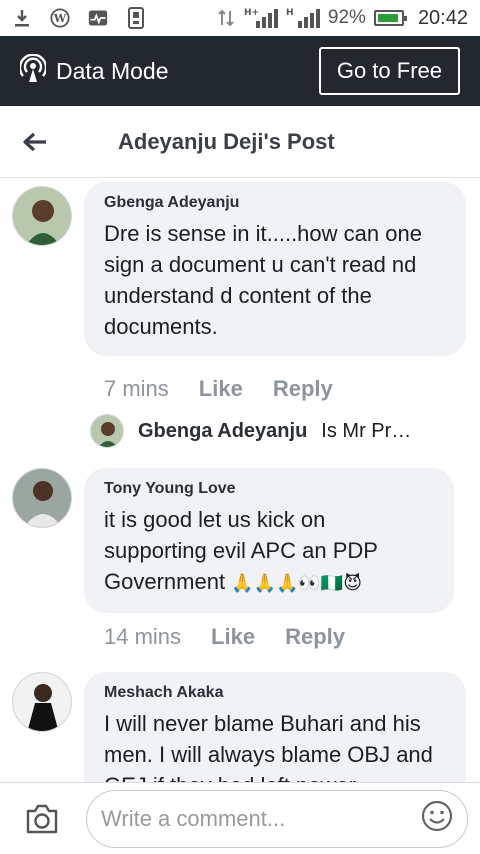  What do you see at coordinates (33, 71) in the screenshot?
I see `data-mode-icon` at bounding box center [33, 71].